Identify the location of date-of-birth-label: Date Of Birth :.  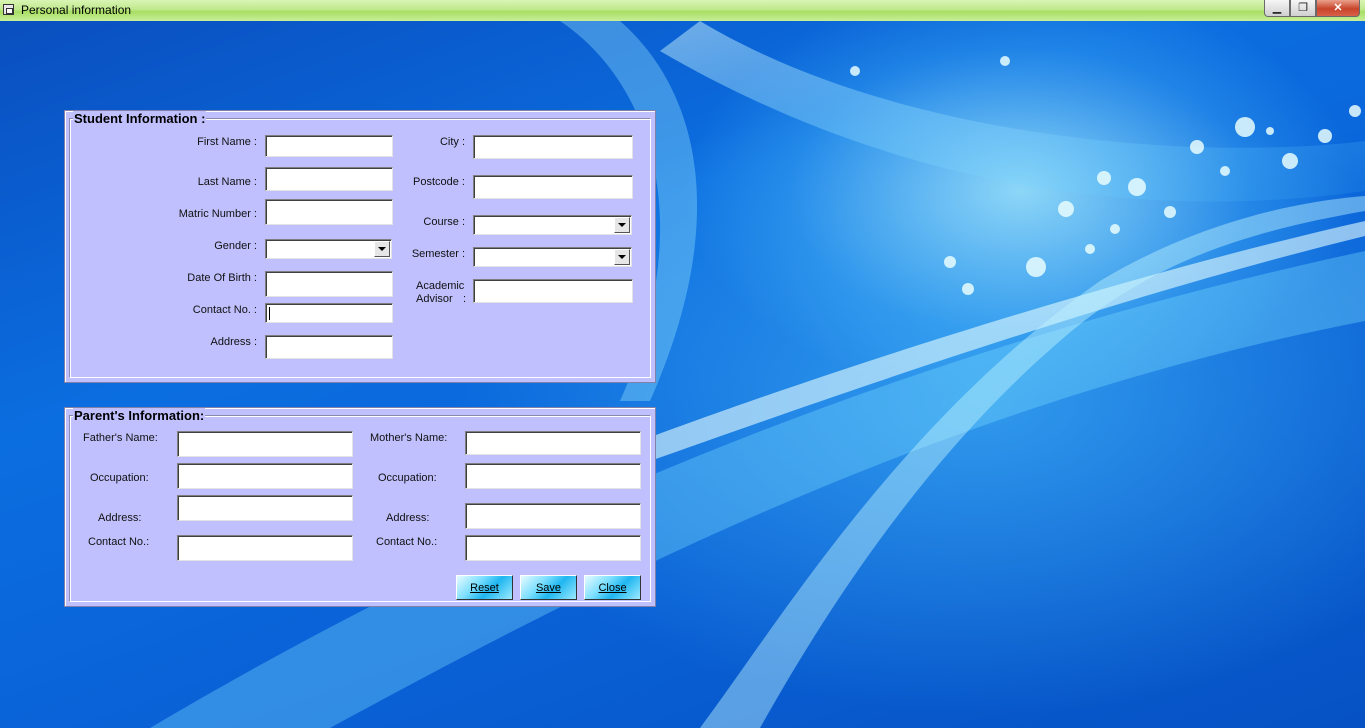
(222, 278).